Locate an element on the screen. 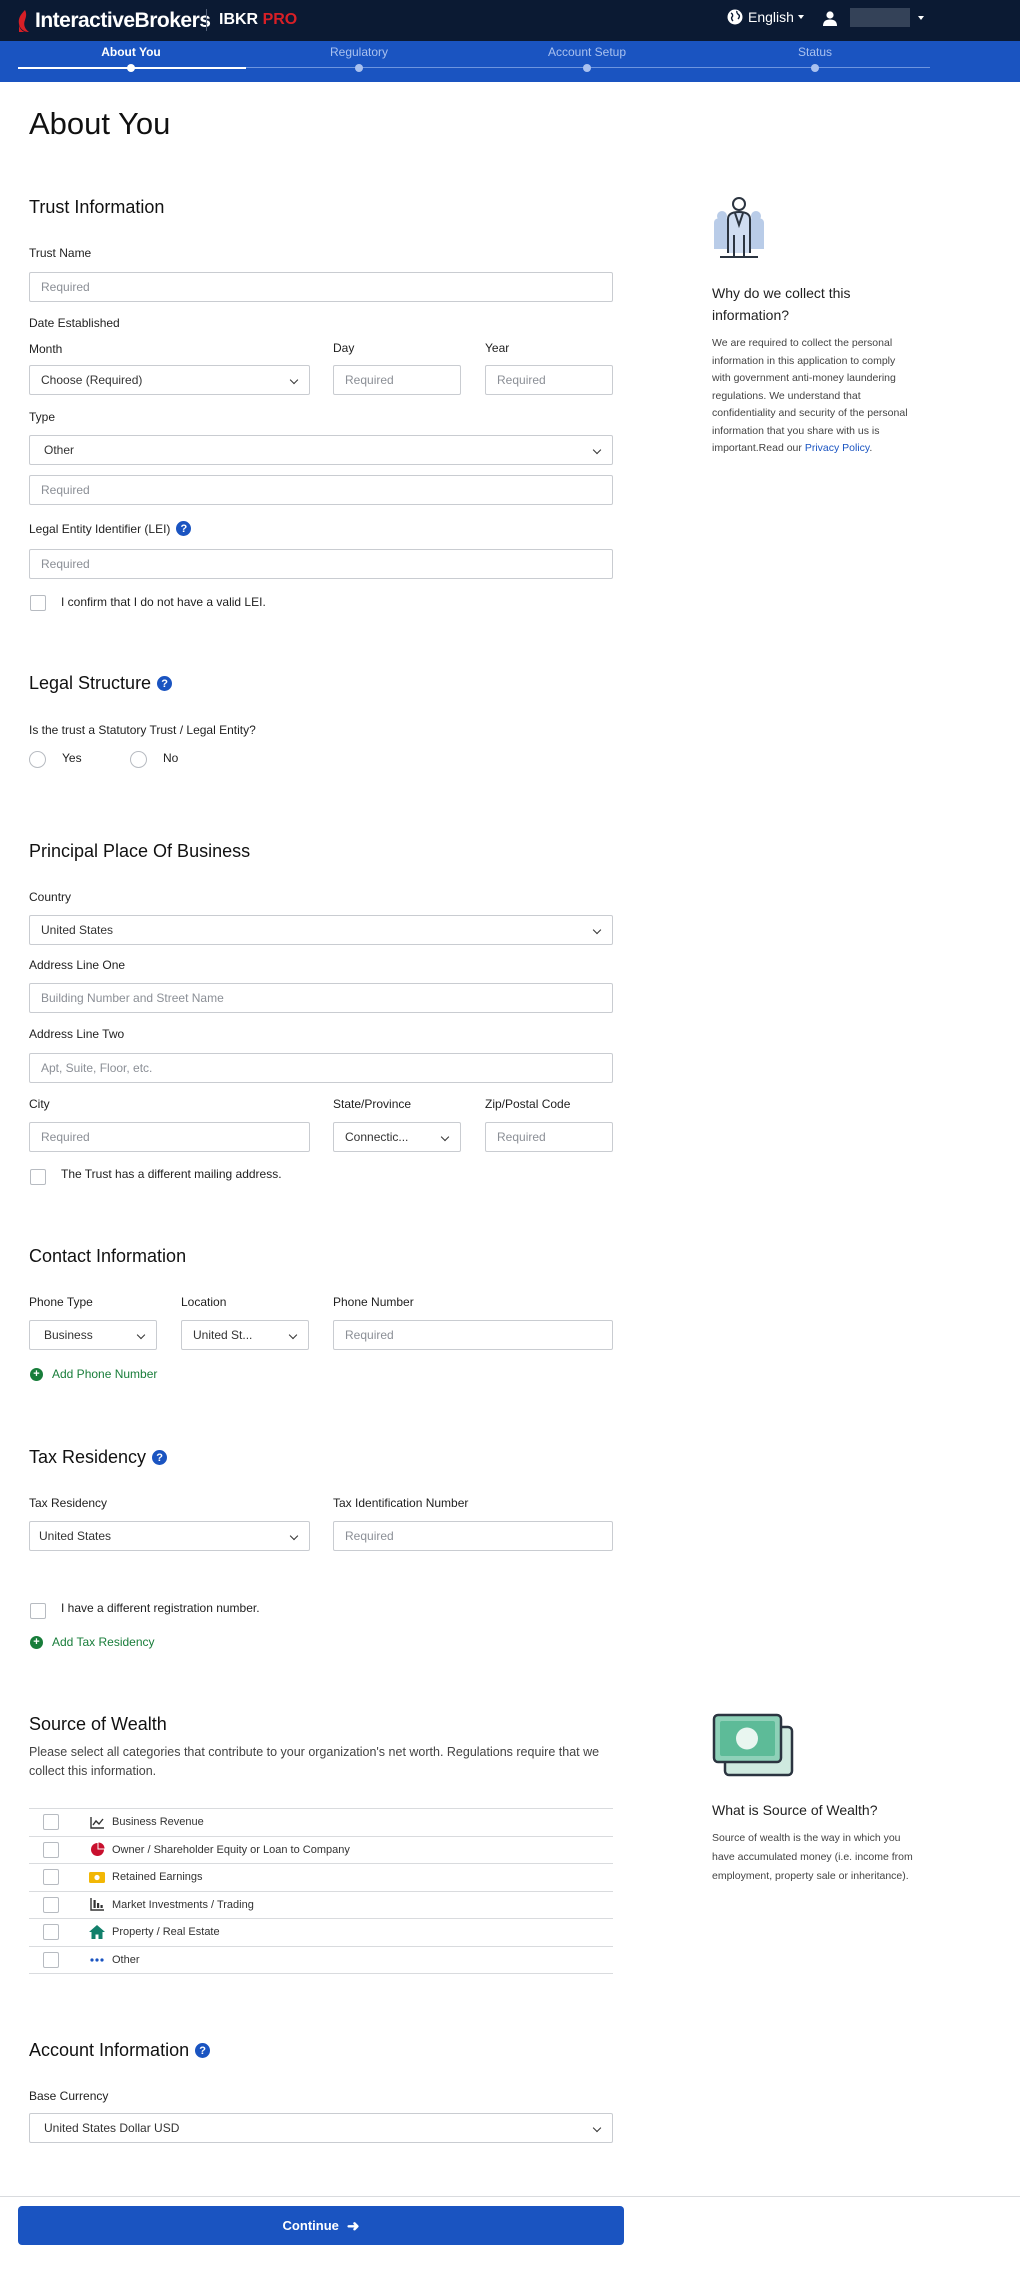 This screenshot has height=2283, width=1020. no-lei-checkbox is located at coordinates (38, 603).